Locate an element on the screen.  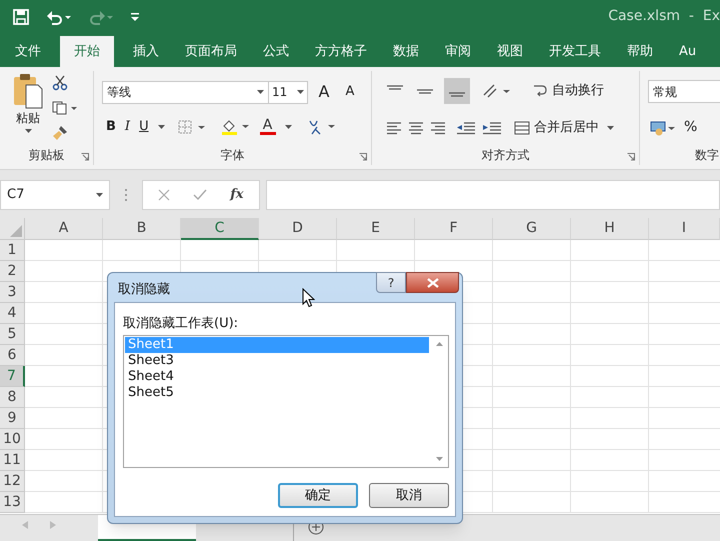
scissors-icon is located at coordinates (60, 83).